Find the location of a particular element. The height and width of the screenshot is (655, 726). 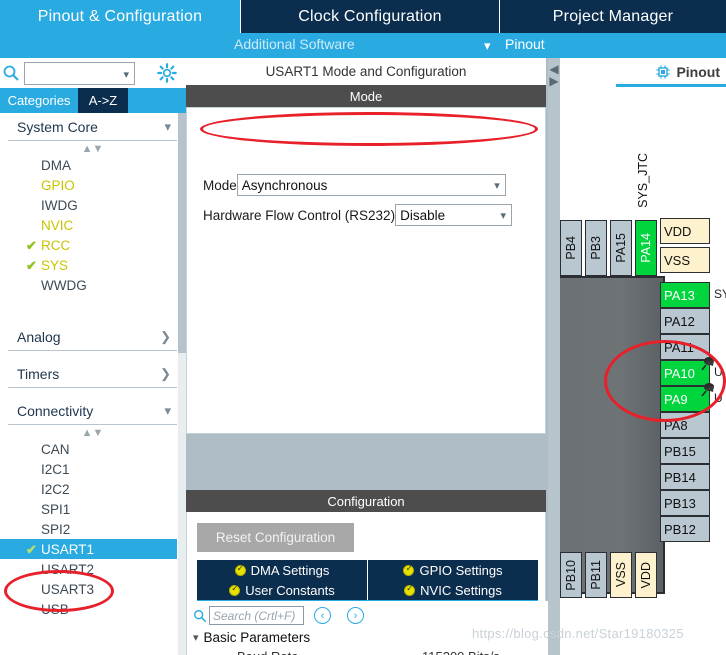

tab-gpio-settings: GPIO Settings is located at coordinates (453, 570).